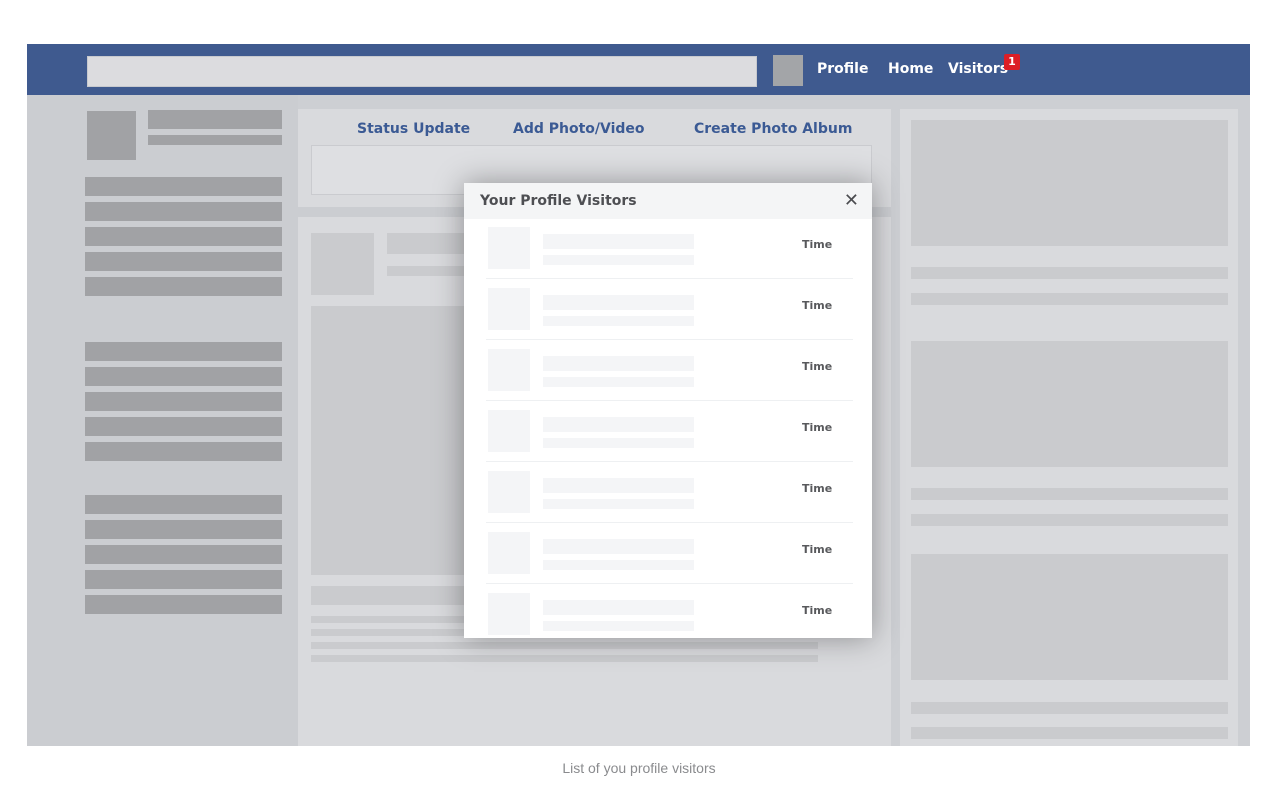  What do you see at coordinates (215, 140) in the screenshot?
I see `profile-subtext-placeholder` at bounding box center [215, 140].